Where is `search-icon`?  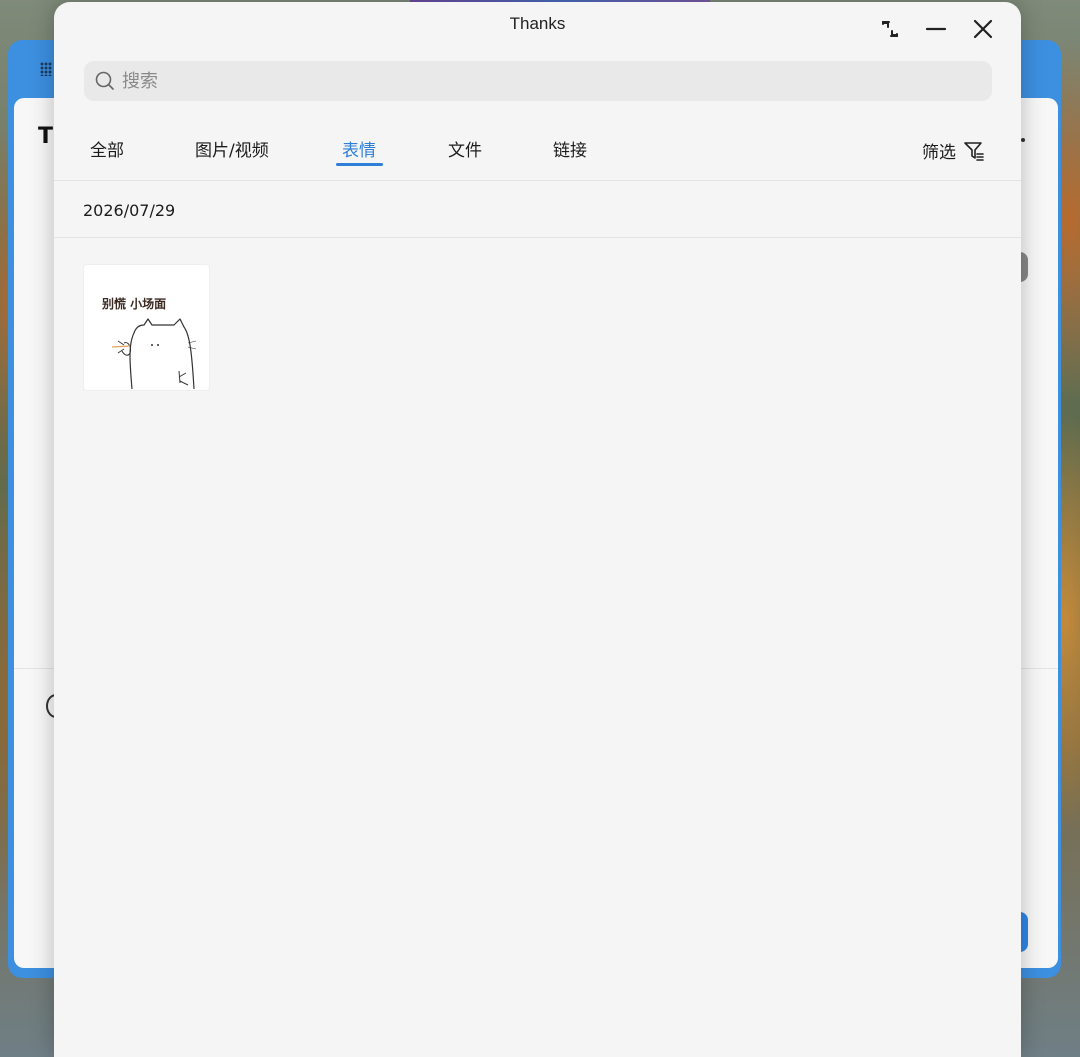
search-icon is located at coordinates (104, 80).